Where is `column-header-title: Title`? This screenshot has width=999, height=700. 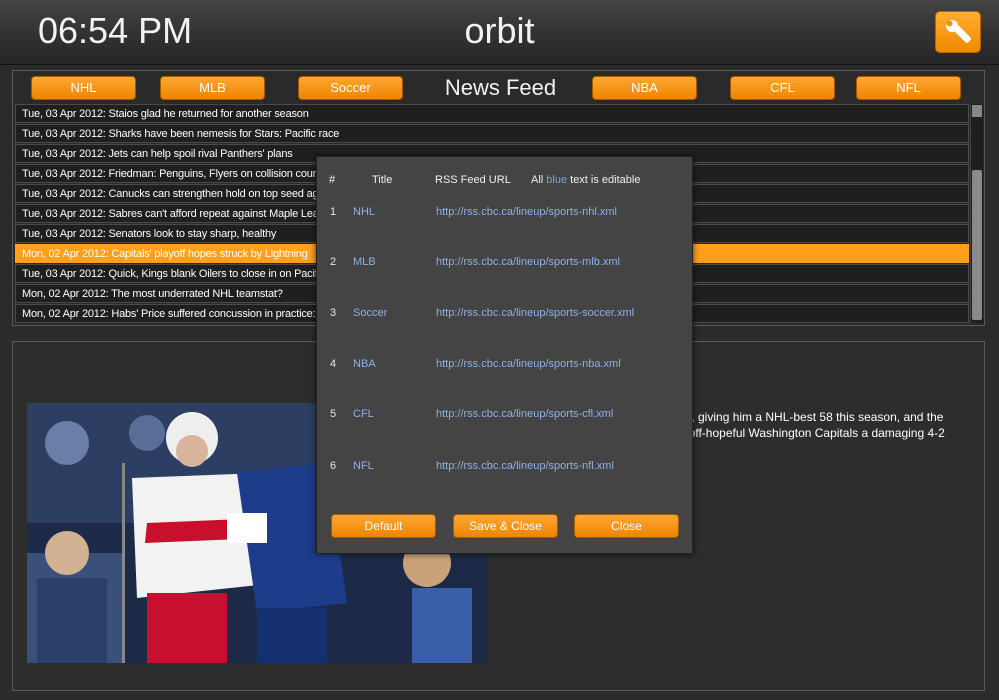
column-header-title: Title is located at coordinates (382, 180).